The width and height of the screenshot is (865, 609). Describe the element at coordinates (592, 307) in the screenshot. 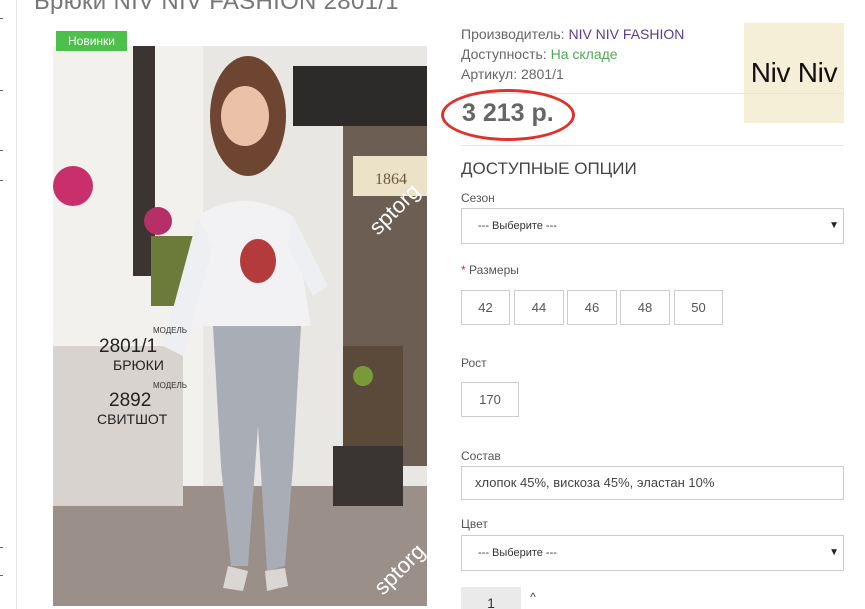

I see `size-option-46: 46` at that location.